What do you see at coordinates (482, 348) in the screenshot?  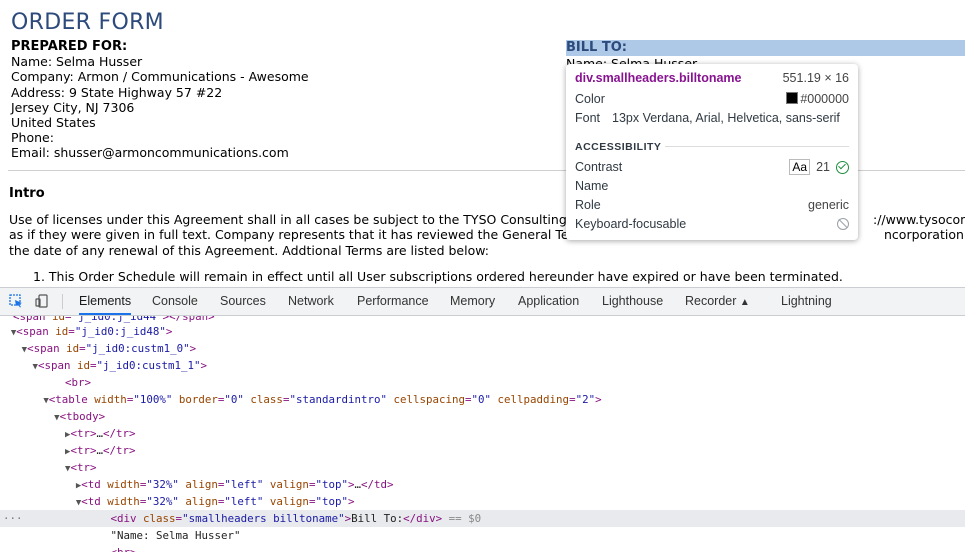 I see `dom-line: ▼<span id="j_id0:custm1_0">` at bounding box center [482, 348].